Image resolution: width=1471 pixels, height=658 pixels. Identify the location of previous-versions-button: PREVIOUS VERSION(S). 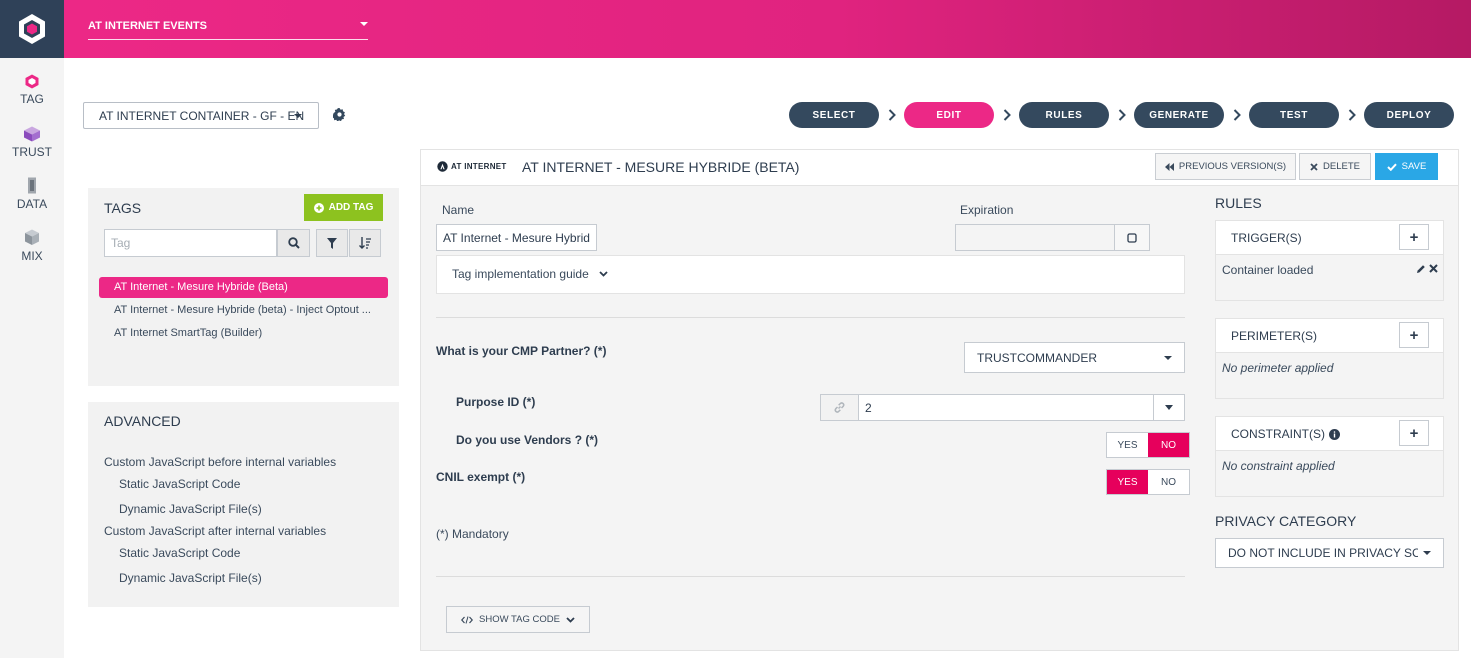
(1225, 166).